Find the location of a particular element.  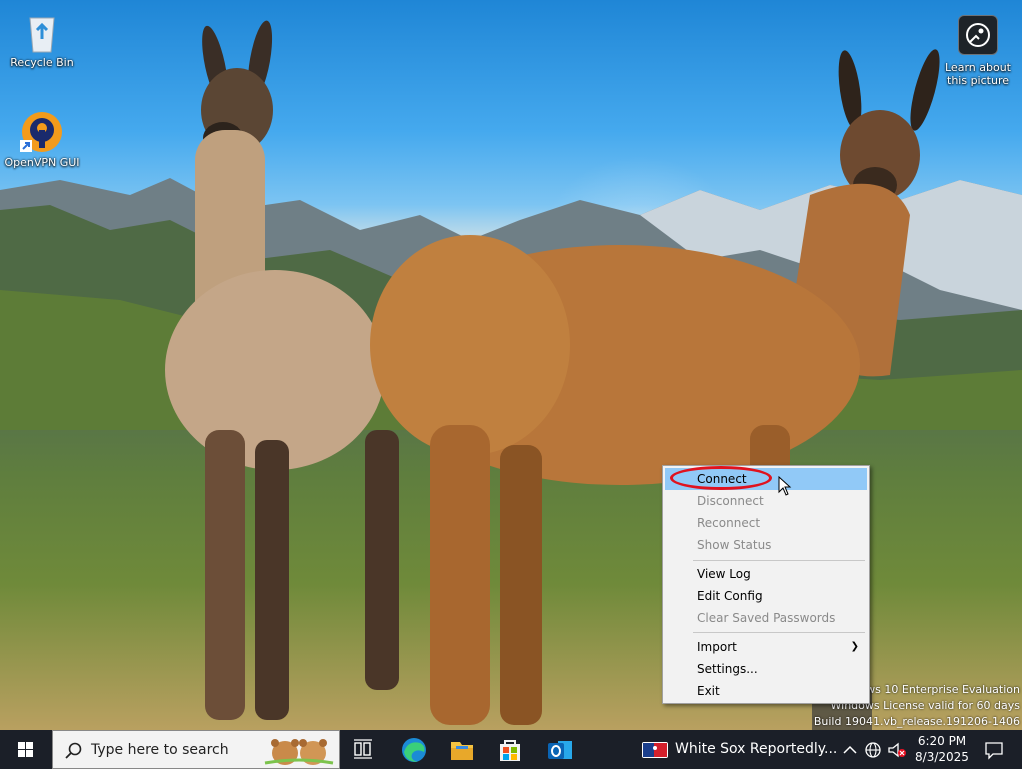

show-hidden-icons-chevron-icon is located at coordinates (850, 750).